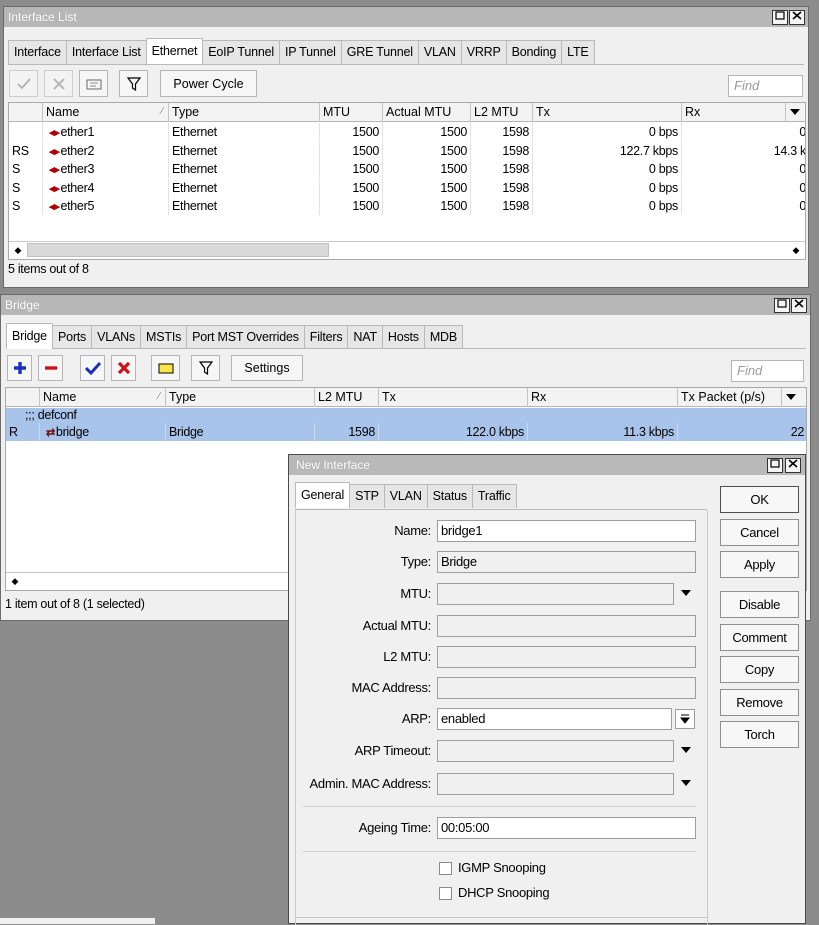 The width and height of the screenshot is (819, 925). Describe the element at coordinates (403, 337) in the screenshot. I see `tab-hosts: Hosts` at that location.